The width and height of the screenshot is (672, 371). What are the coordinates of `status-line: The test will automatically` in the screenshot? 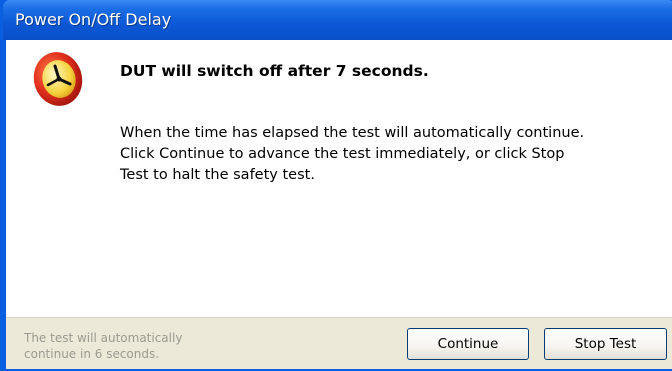 It's located at (103, 338).